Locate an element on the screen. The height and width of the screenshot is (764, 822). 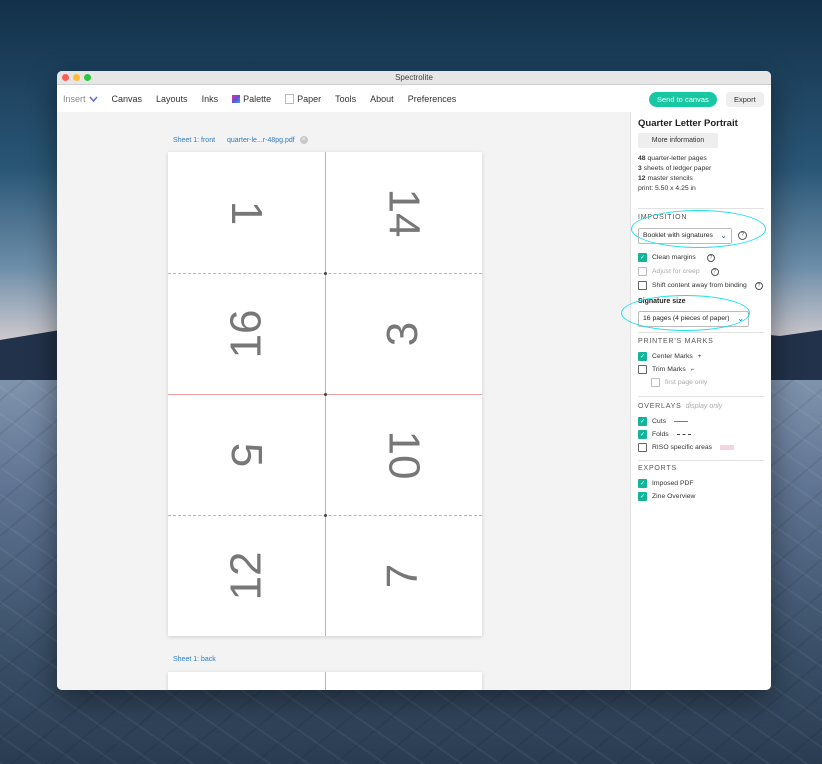
center-marks-checkbox: ✓ is located at coordinates (642, 356).